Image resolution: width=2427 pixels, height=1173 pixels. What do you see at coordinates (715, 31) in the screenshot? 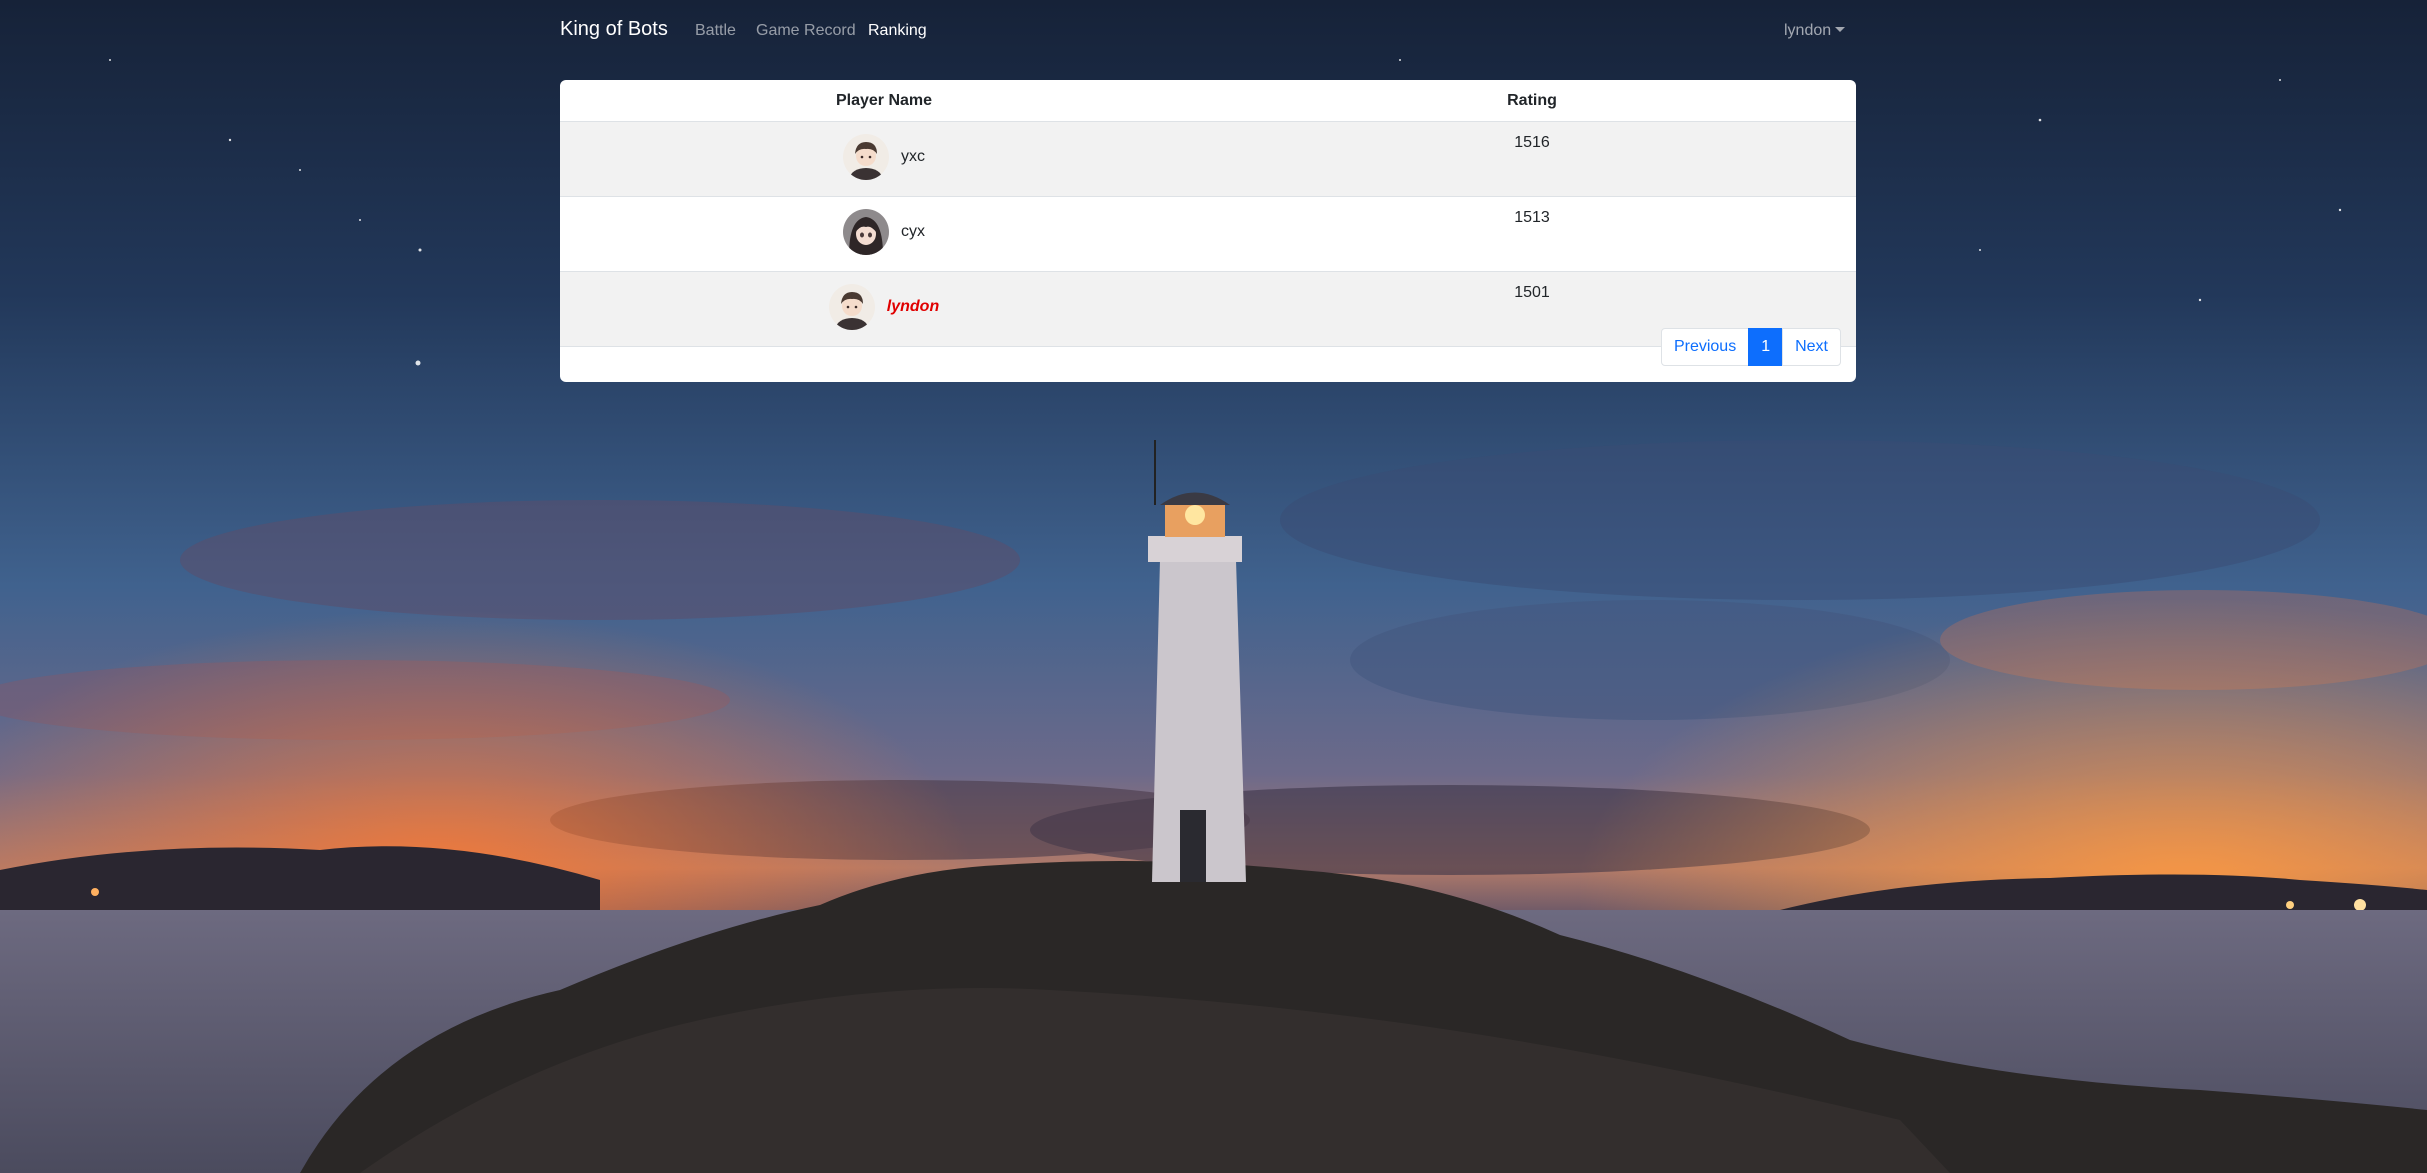
I see `nav-link-battle: Battle` at bounding box center [715, 31].